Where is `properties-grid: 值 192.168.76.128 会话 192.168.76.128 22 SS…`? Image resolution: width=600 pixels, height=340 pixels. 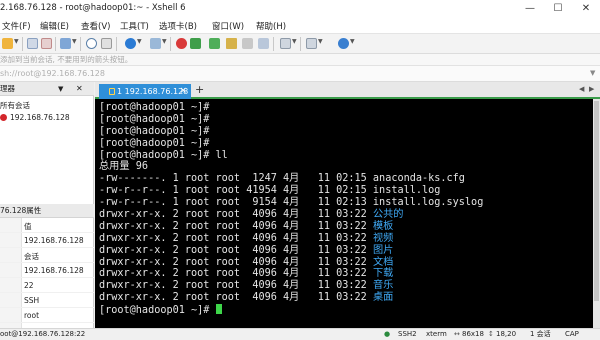
properties-grid: 值 192.168.76.128 会话 192.168.76.128 22 SS… is located at coordinates (47, 273).